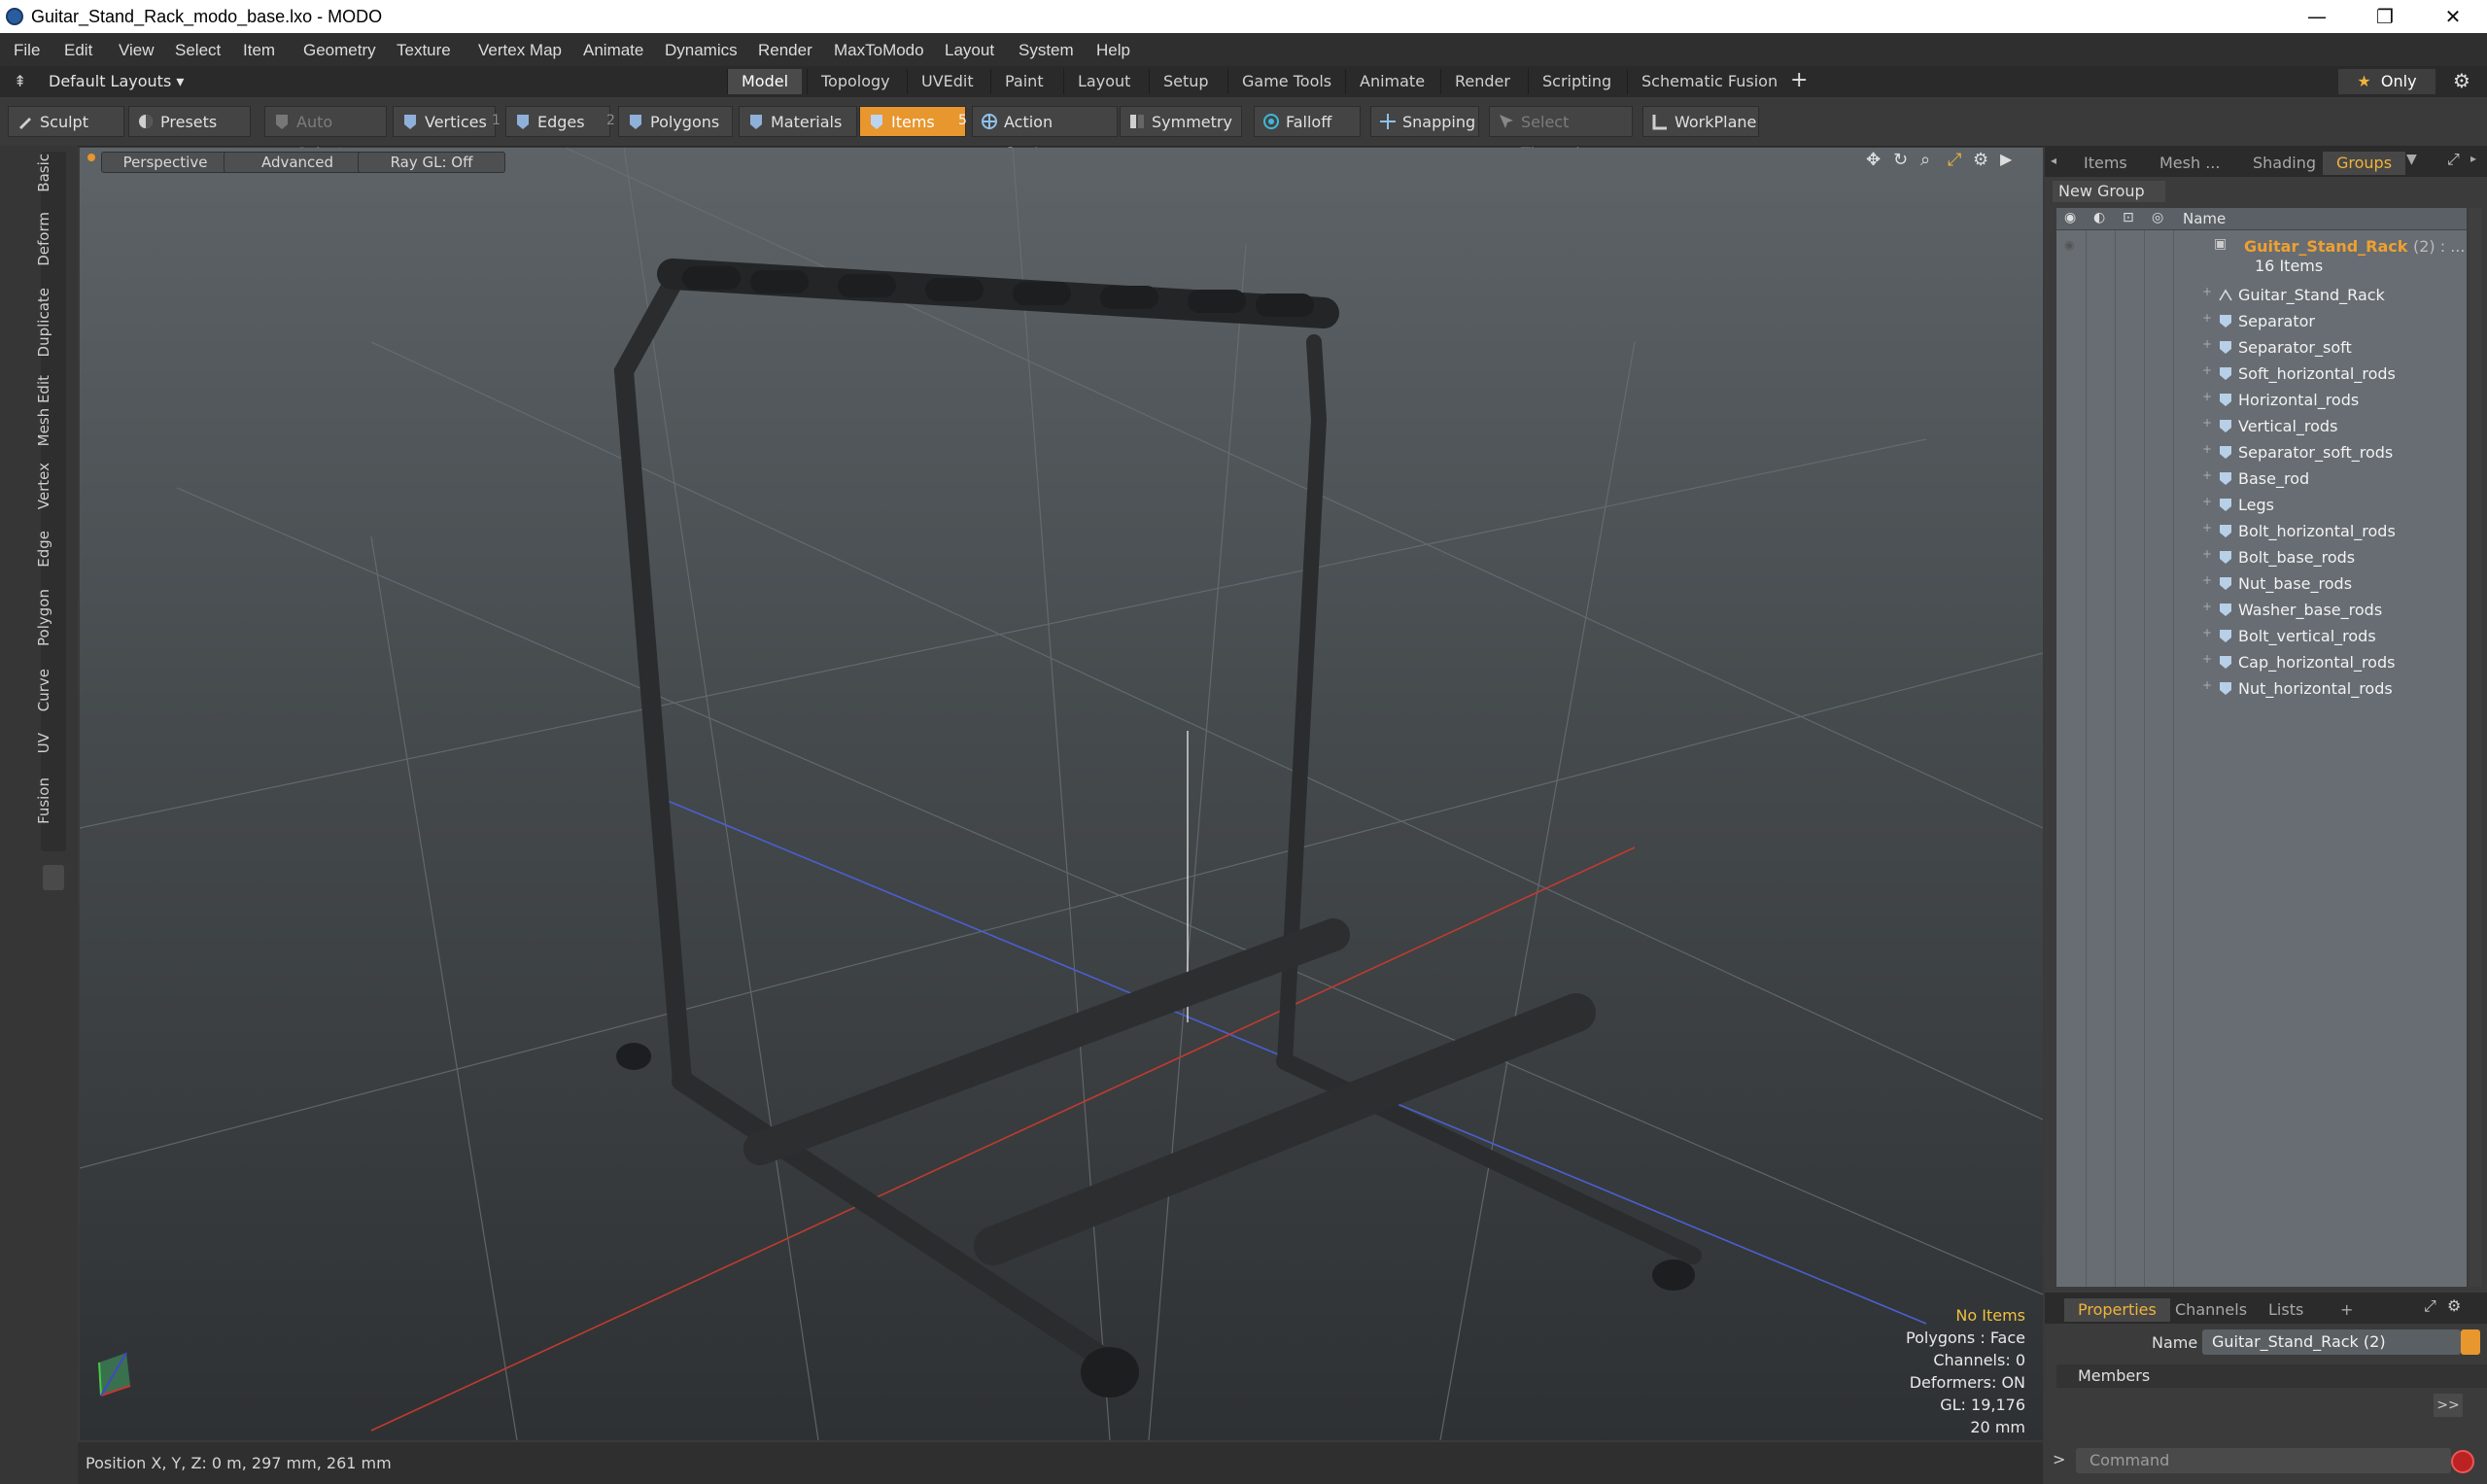 Image resolution: width=2487 pixels, height=1484 pixels. I want to click on tab-schematic-fusion: Schematic Fusion, so click(1709, 81).